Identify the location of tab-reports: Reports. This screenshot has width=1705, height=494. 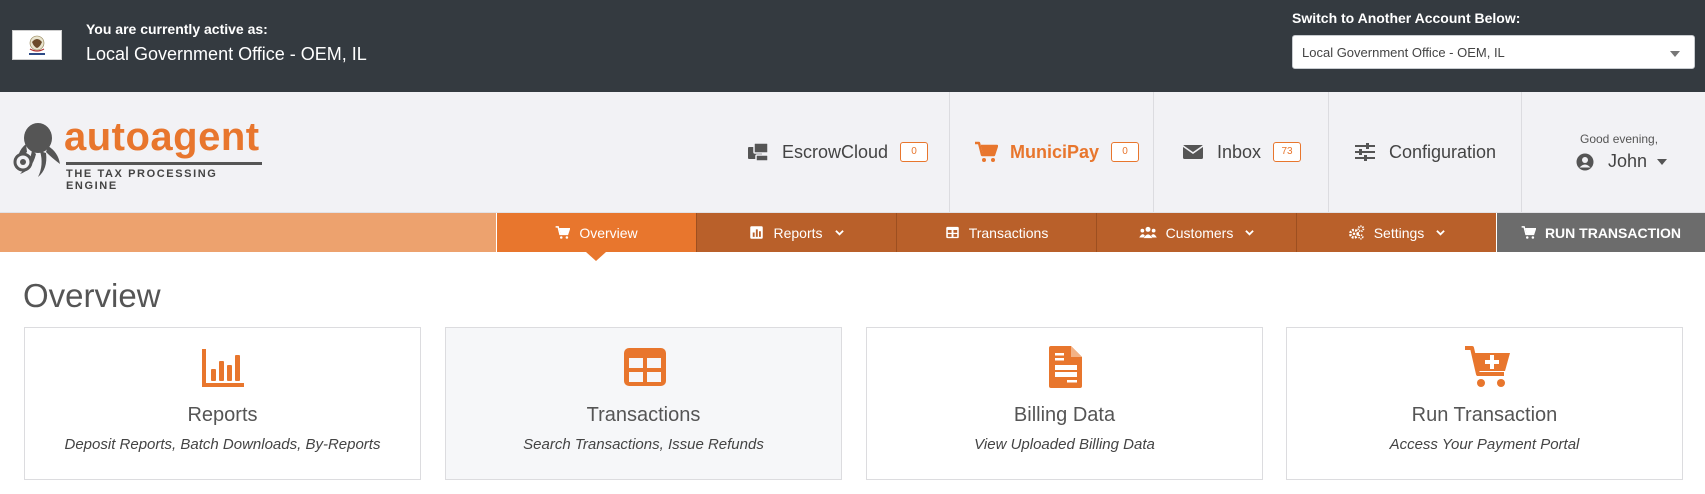
(796, 232).